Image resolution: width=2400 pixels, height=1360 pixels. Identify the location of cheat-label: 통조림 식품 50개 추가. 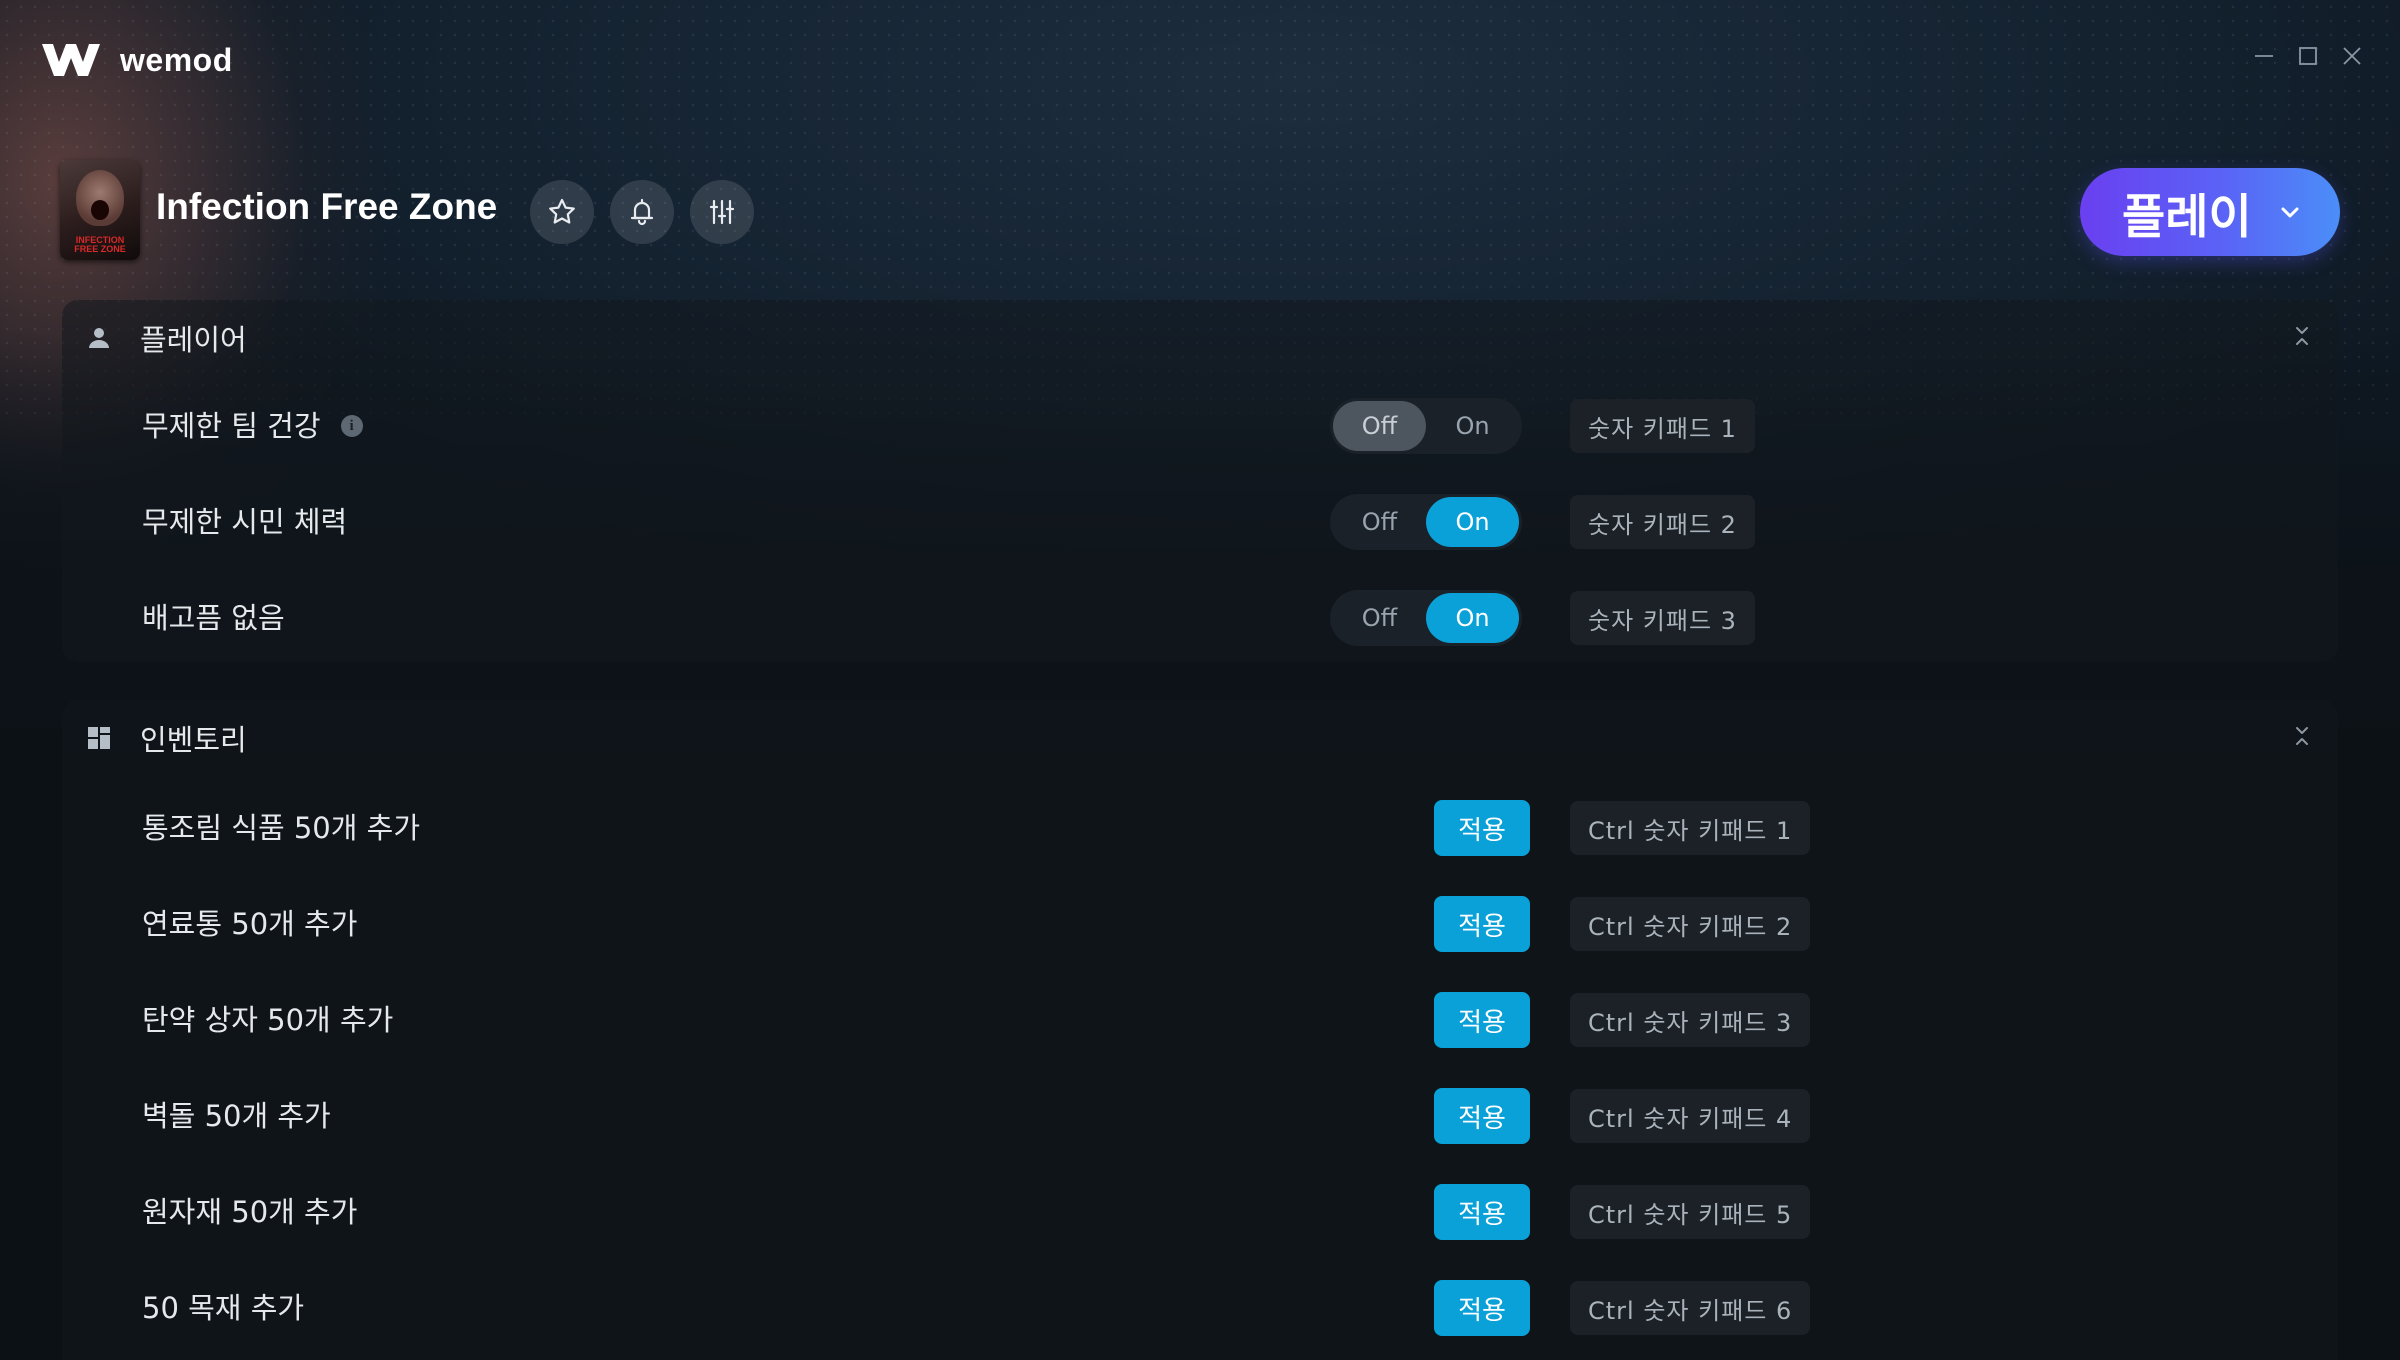
(281, 828).